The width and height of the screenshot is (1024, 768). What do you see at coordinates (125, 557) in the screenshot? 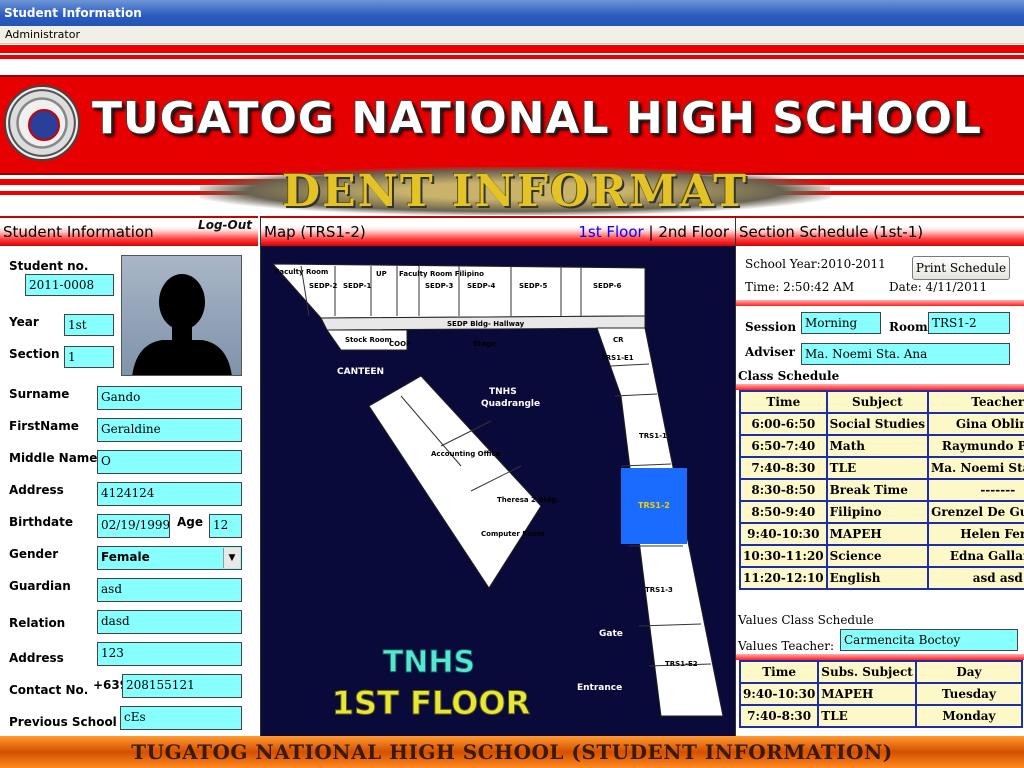
I see `gender-select-value: Female` at bounding box center [125, 557].